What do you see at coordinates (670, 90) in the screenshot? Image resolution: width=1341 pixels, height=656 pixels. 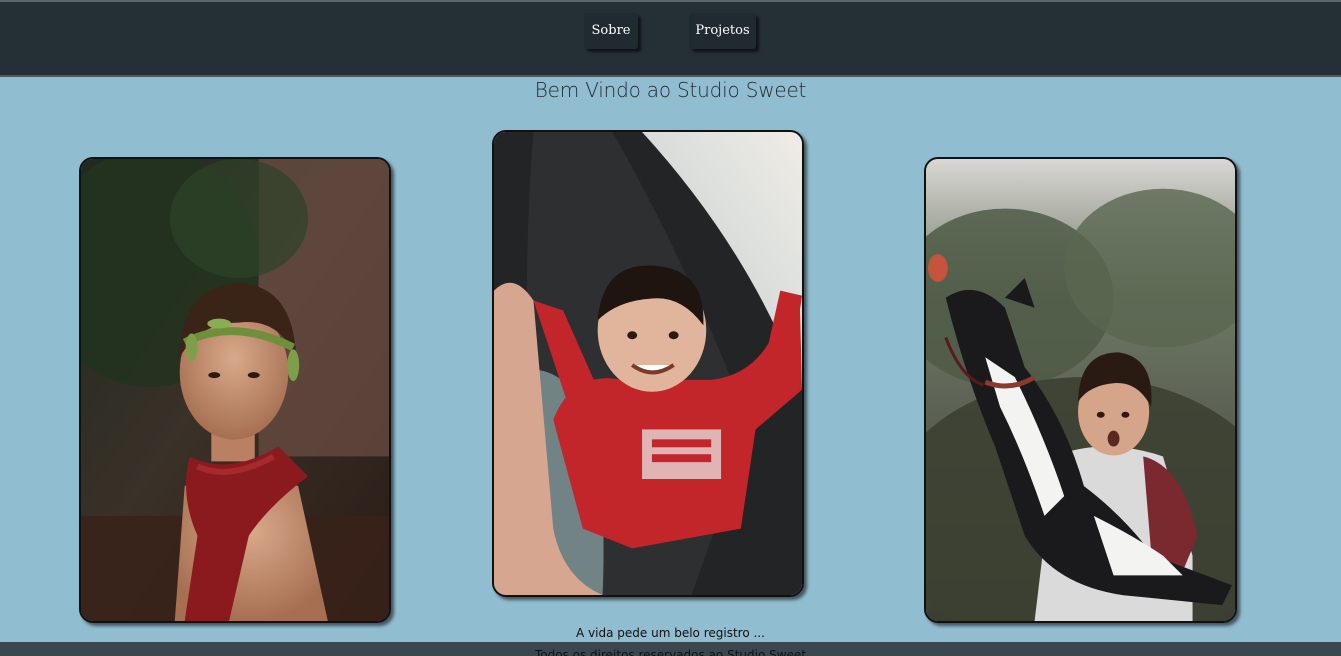 I see `page-title: Bem Vindo ao Studio Sweet` at bounding box center [670, 90].